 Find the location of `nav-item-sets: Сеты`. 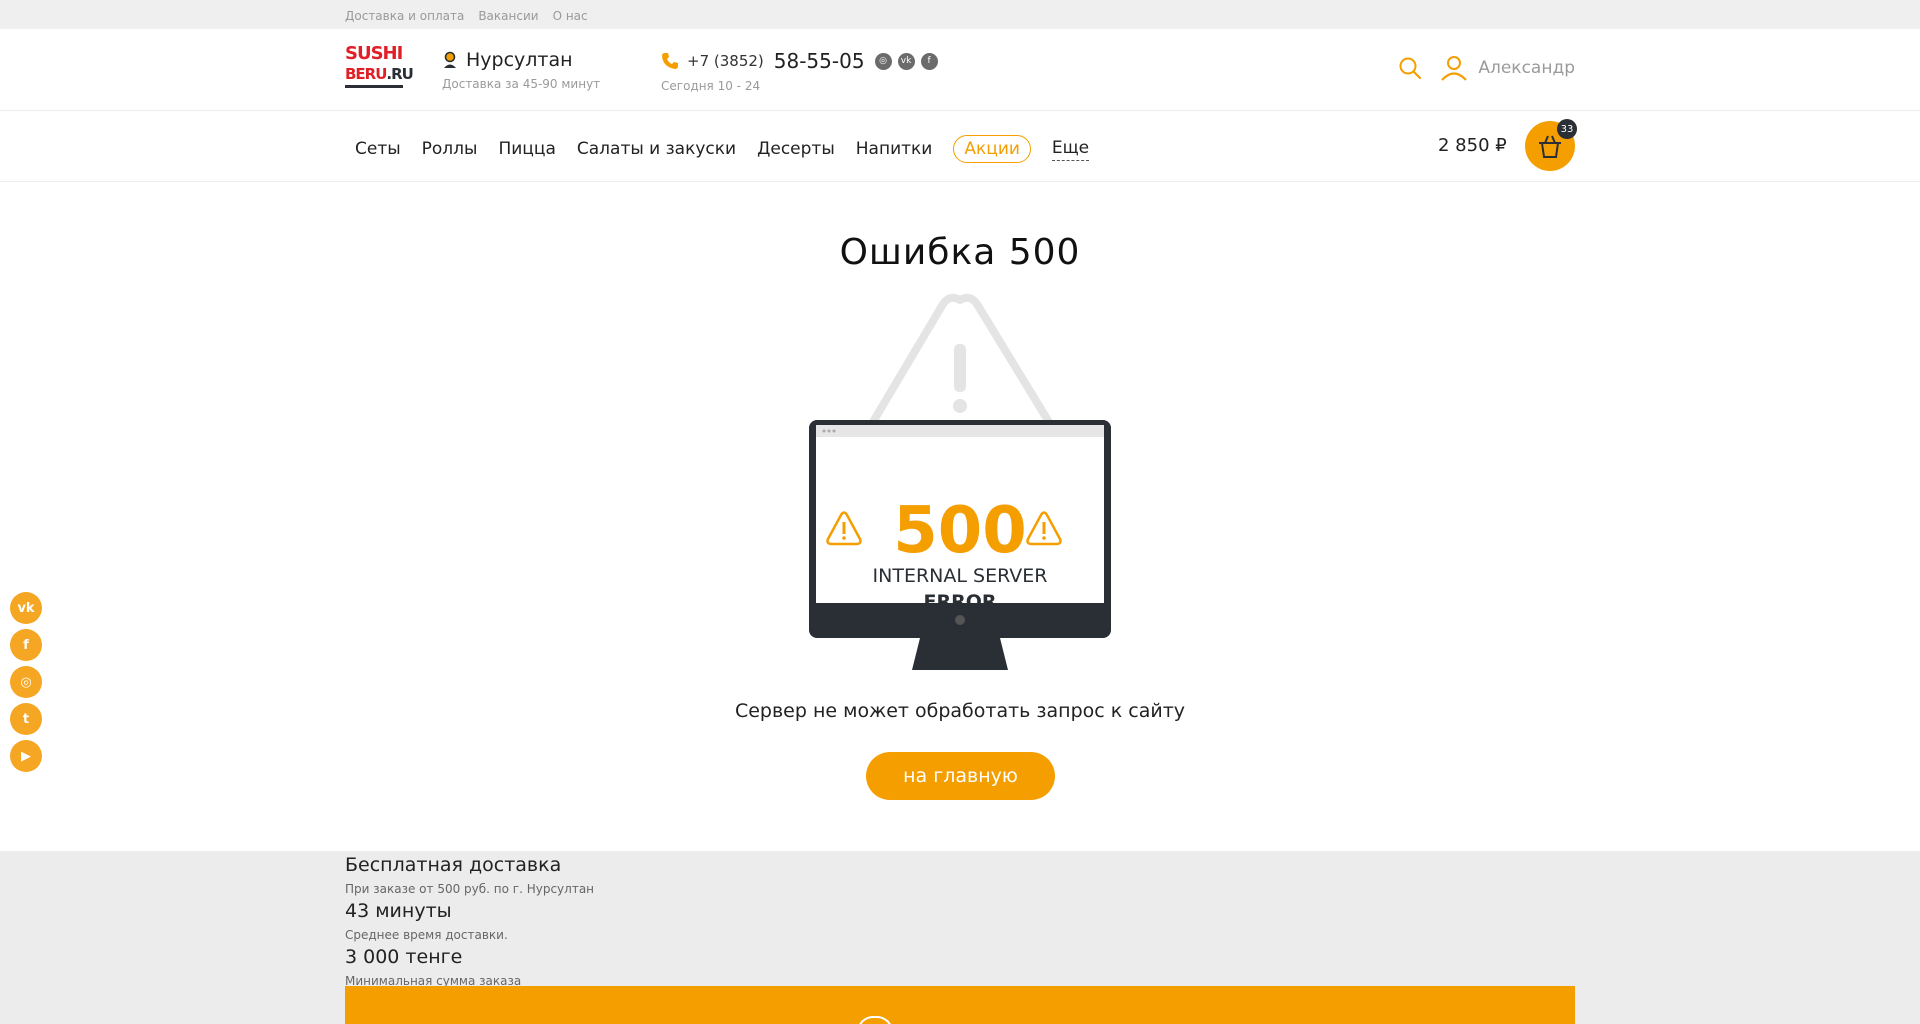

nav-item-sets: Сеты is located at coordinates (378, 149).